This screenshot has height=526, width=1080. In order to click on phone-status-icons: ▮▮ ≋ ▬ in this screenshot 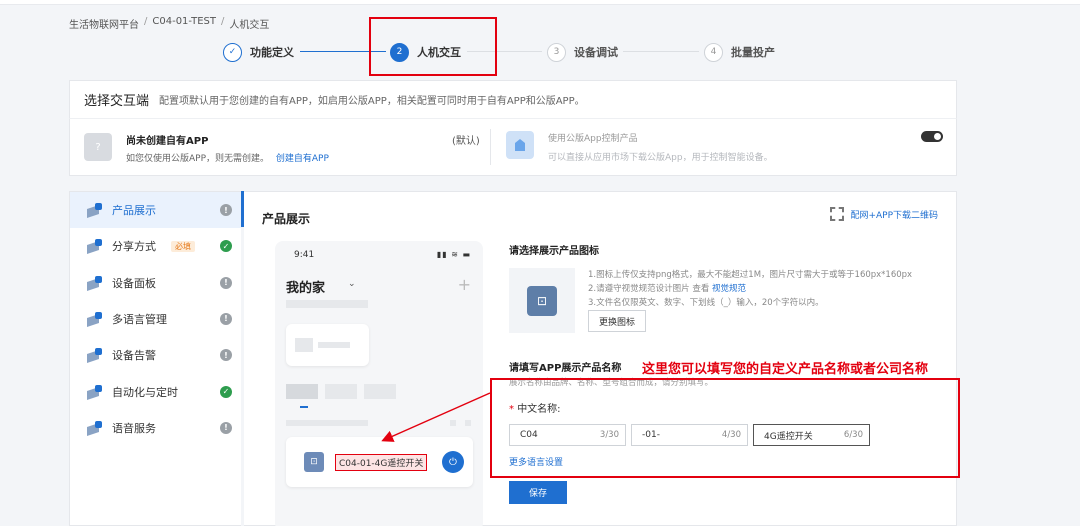, I will do `click(453, 254)`.